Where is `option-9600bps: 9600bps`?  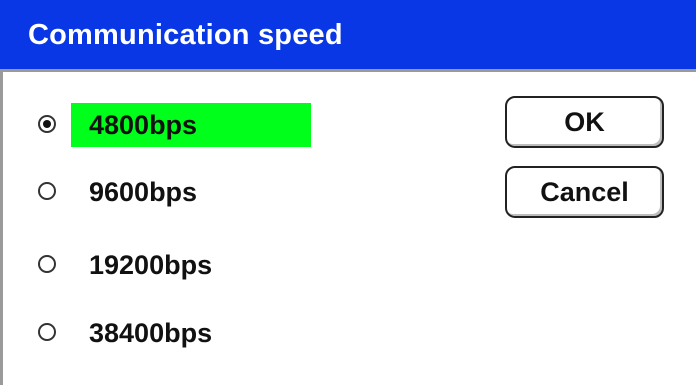 option-9600bps: 9600bps is located at coordinates (183, 192).